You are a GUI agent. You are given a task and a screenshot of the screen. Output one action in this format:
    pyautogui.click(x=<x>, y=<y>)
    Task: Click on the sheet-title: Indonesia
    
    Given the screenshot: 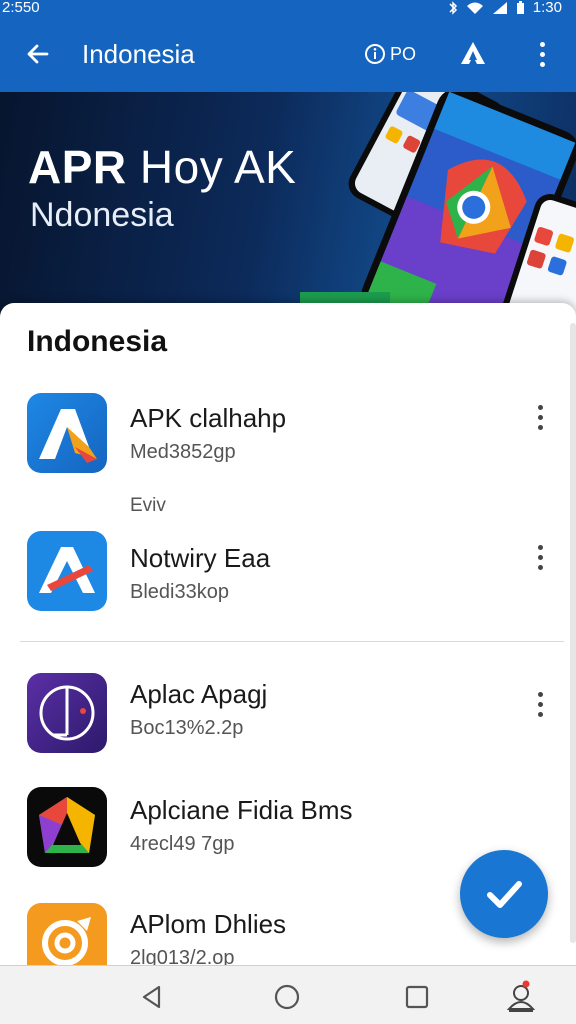 What is the action you would take?
    pyautogui.click(x=97, y=341)
    